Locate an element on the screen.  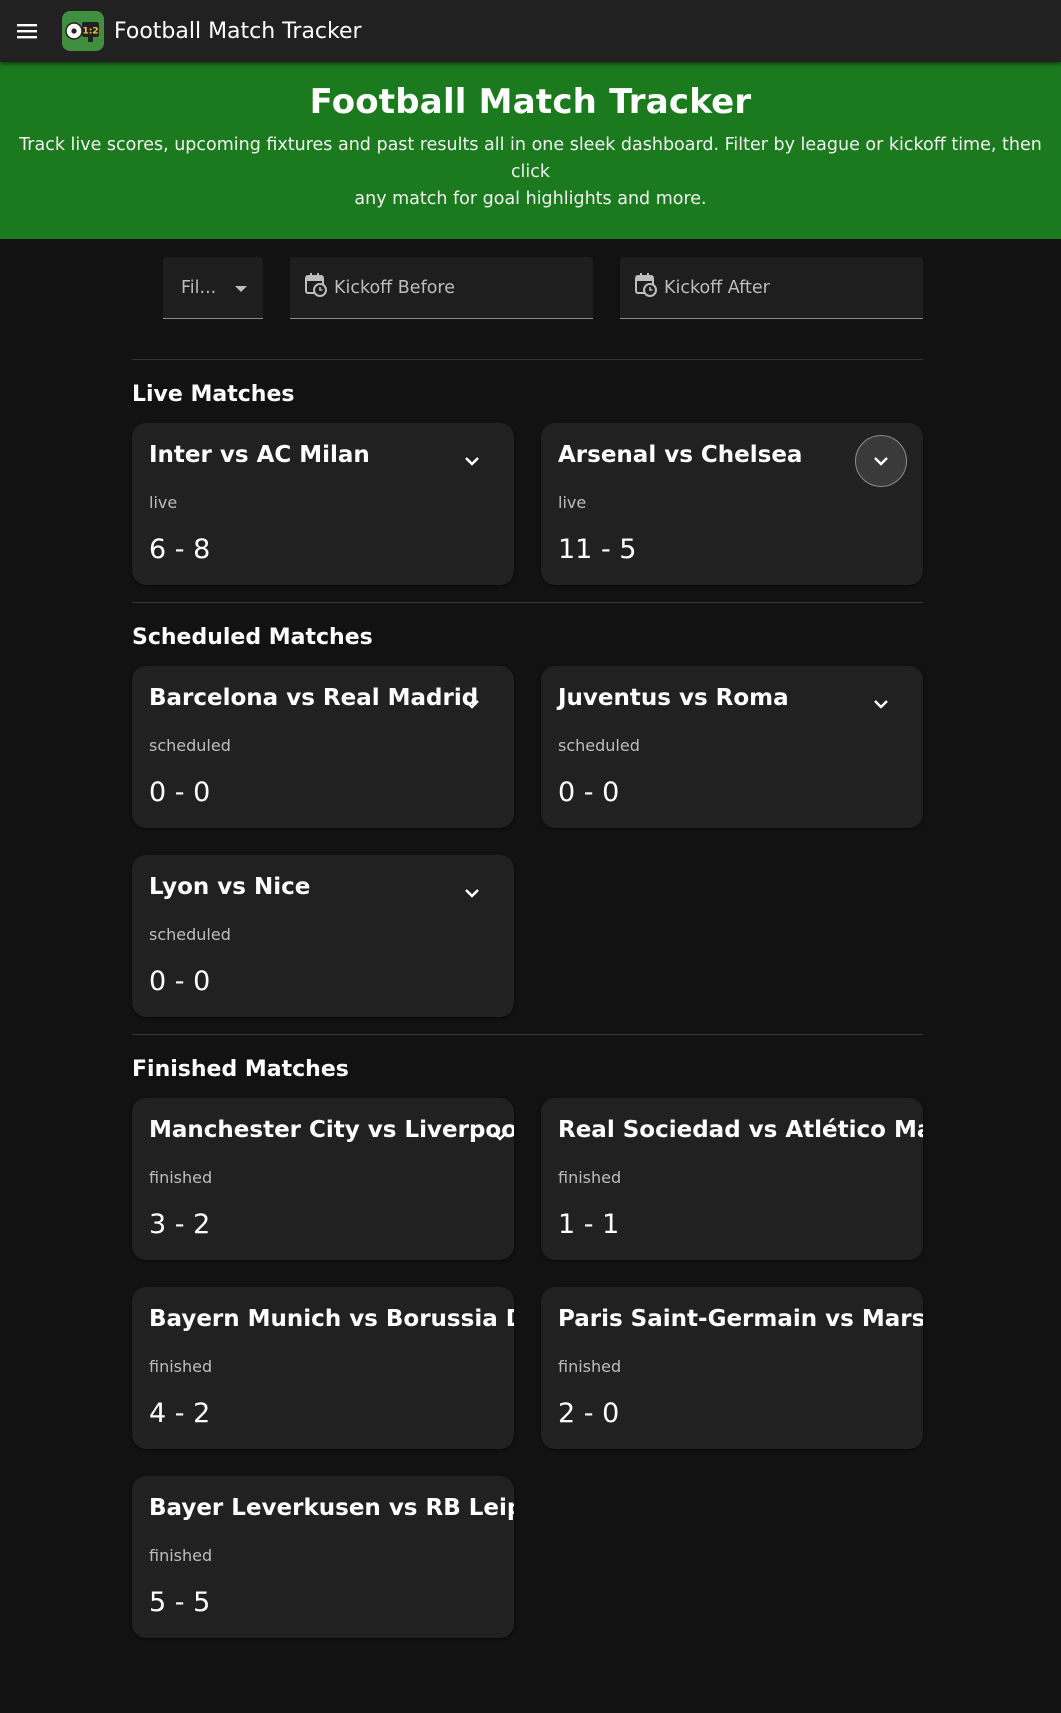
page-title: Football Match Tracker is located at coordinates (530, 102).